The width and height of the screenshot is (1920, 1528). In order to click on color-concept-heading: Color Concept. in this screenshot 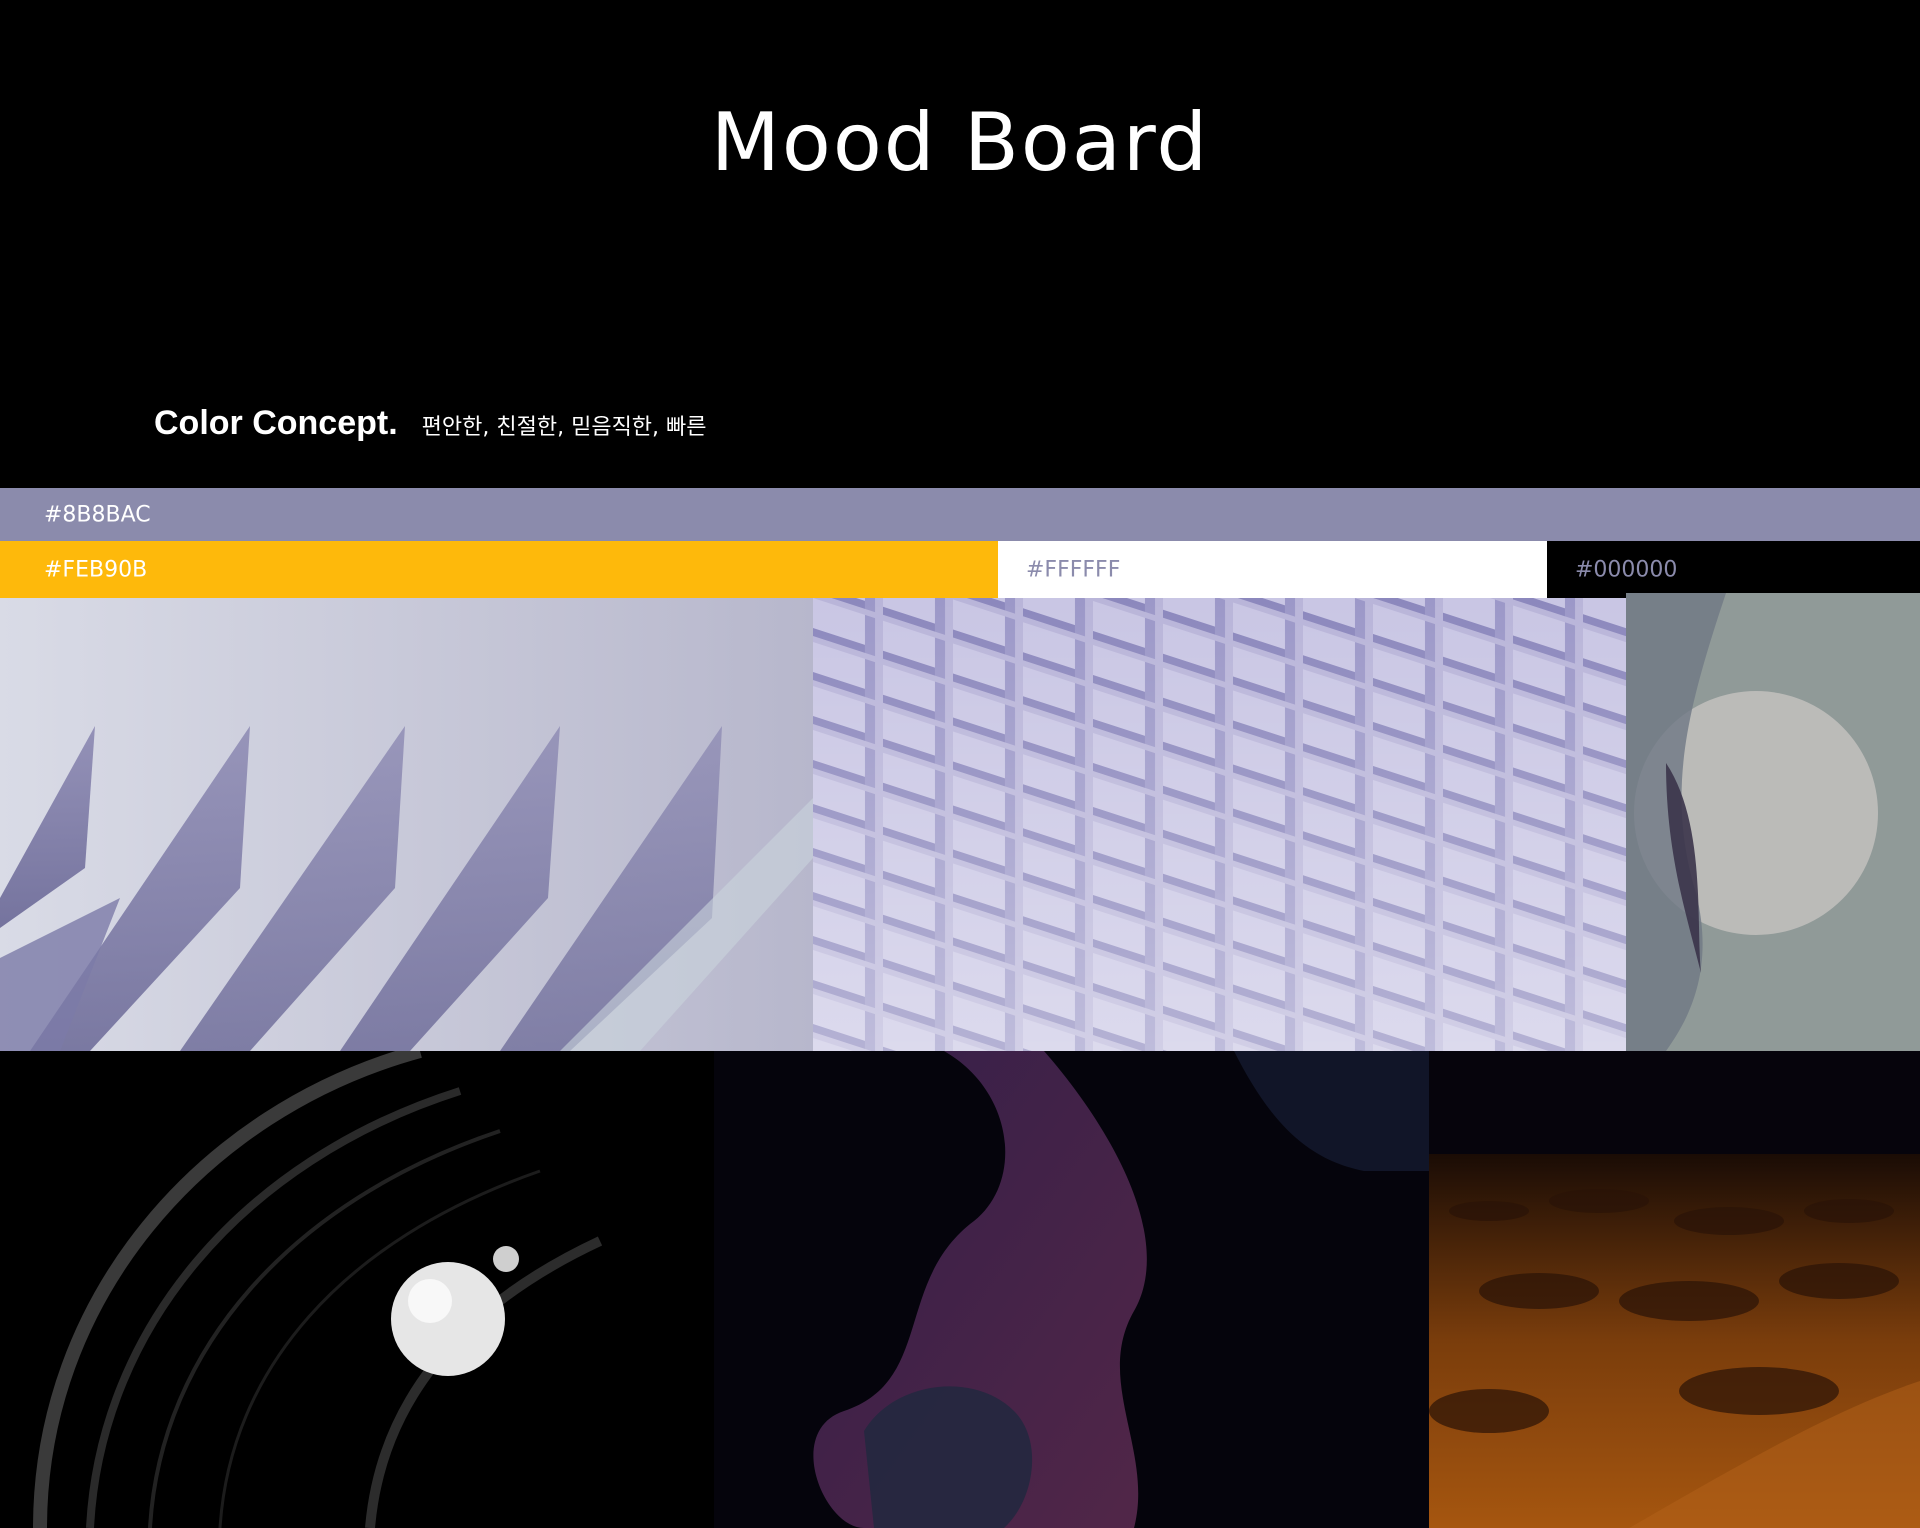, I will do `click(276, 423)`.